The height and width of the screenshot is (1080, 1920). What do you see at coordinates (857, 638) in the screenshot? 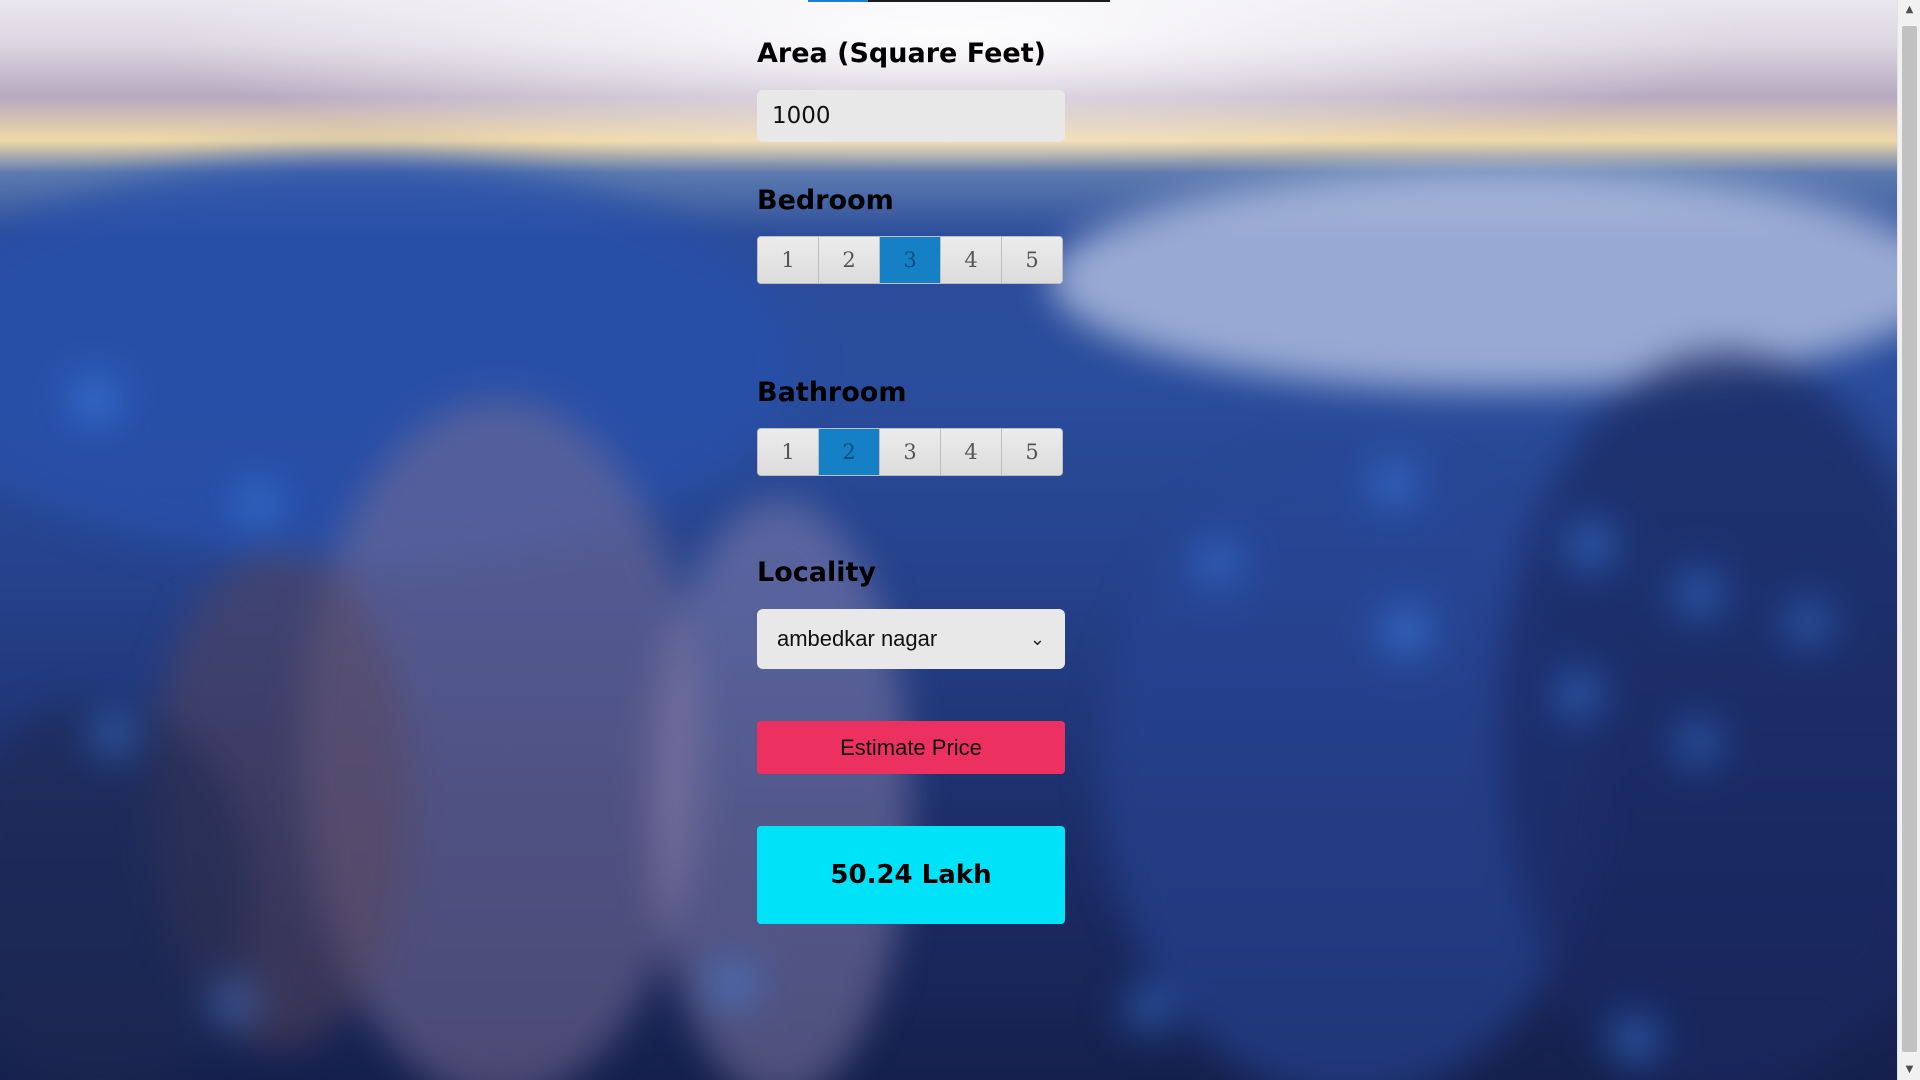
I see `locality-selected-value: ambedkar nagar` at bounding box center [857, 638].